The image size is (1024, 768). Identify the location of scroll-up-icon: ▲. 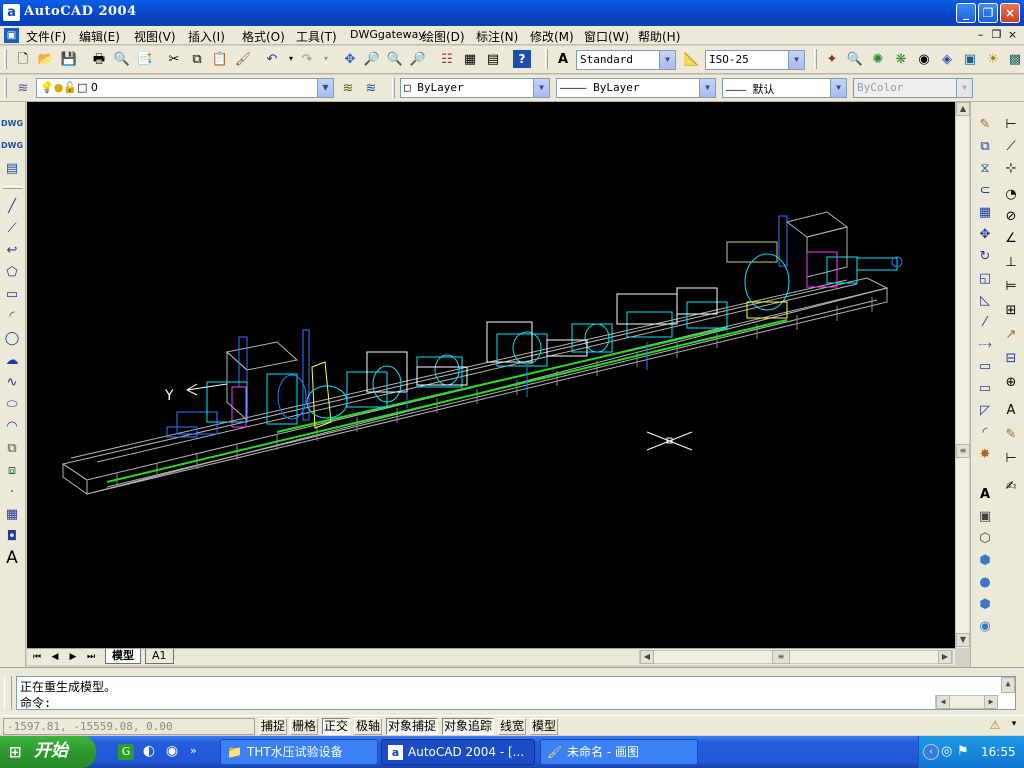
(963, 109).